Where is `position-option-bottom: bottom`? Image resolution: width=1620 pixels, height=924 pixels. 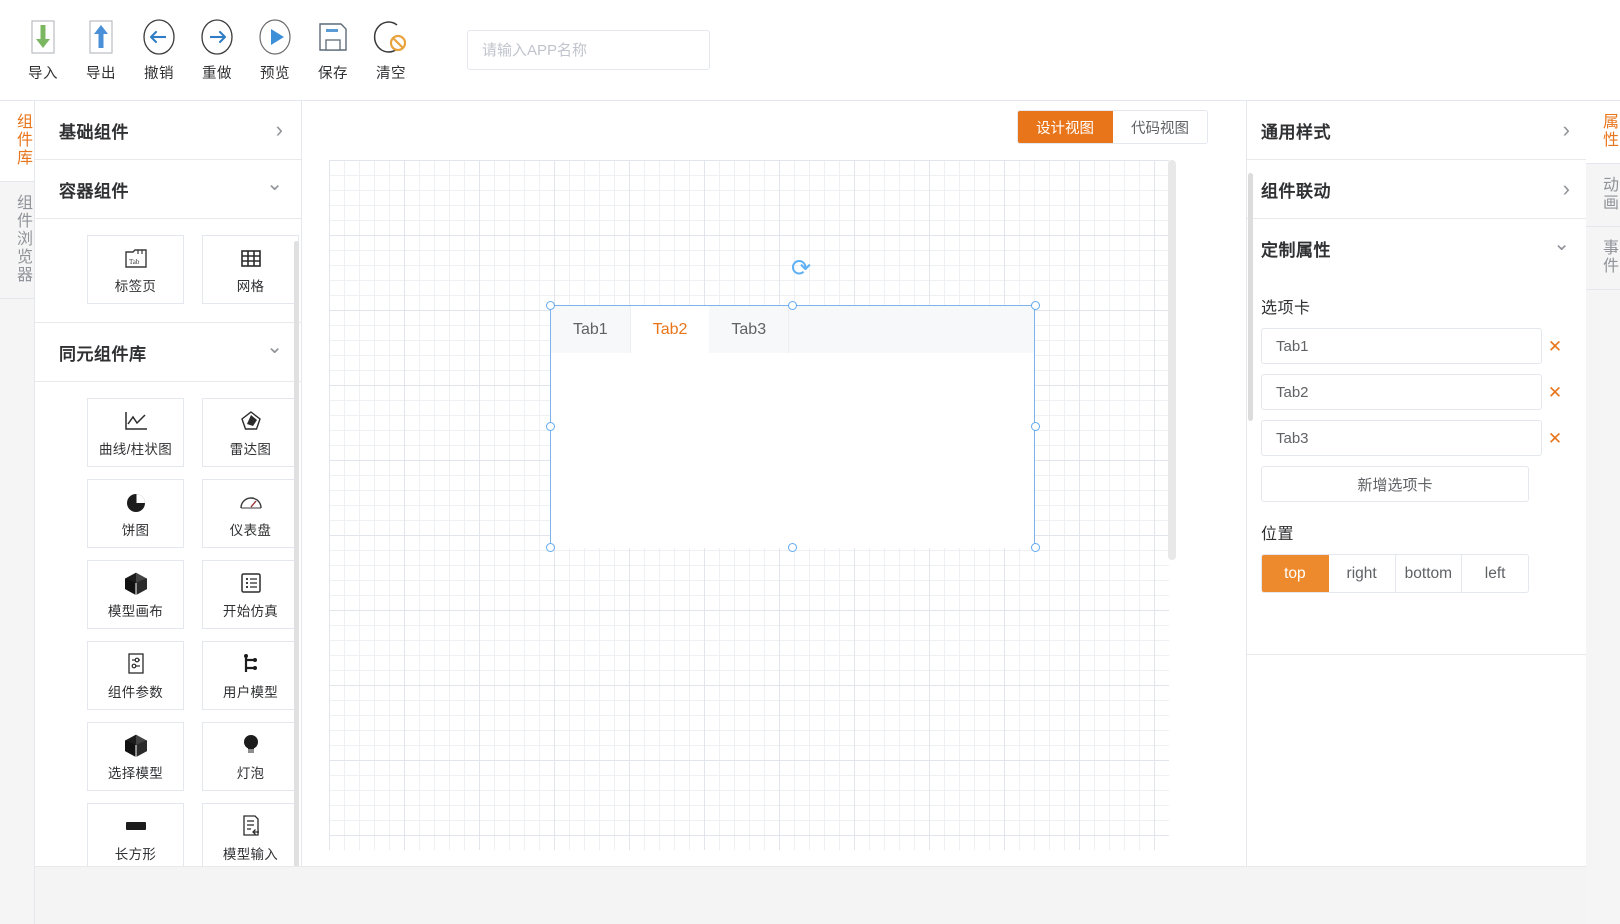
position-option-bottom: bottom is located at coordinates (1429, 573).